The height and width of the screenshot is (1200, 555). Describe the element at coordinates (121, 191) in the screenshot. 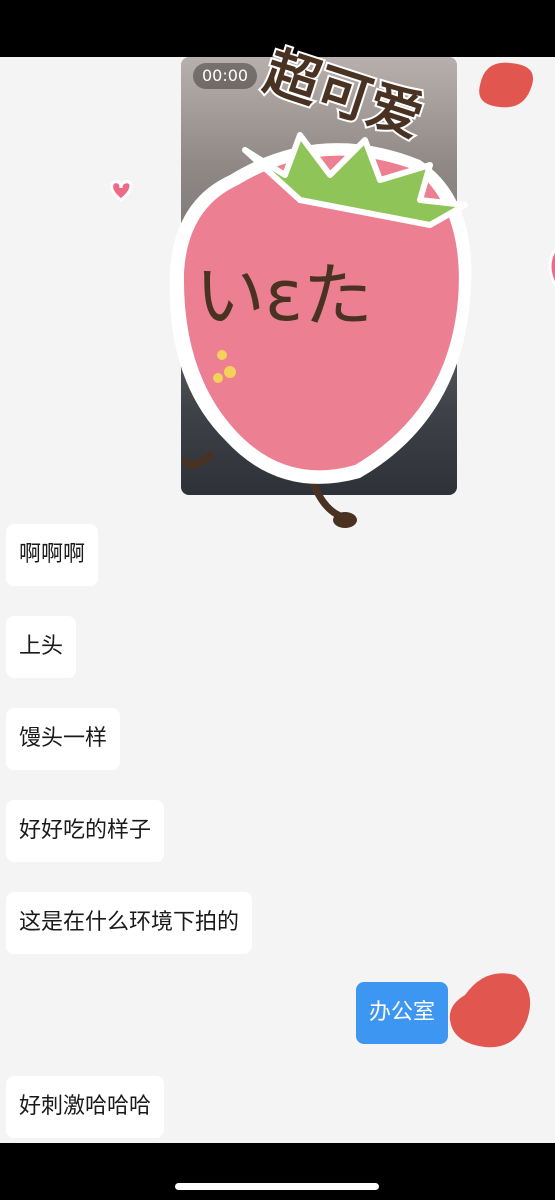

I see `heart-icon` at that location.